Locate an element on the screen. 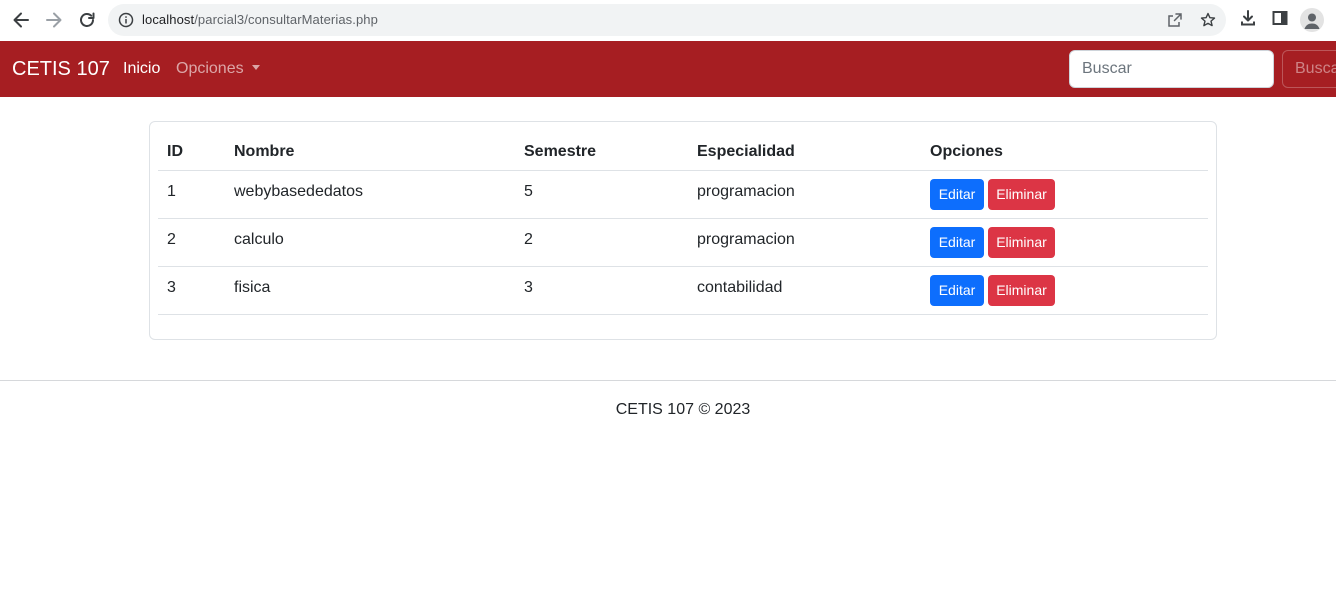  profile-icon is located at coordinates (1312, 20).